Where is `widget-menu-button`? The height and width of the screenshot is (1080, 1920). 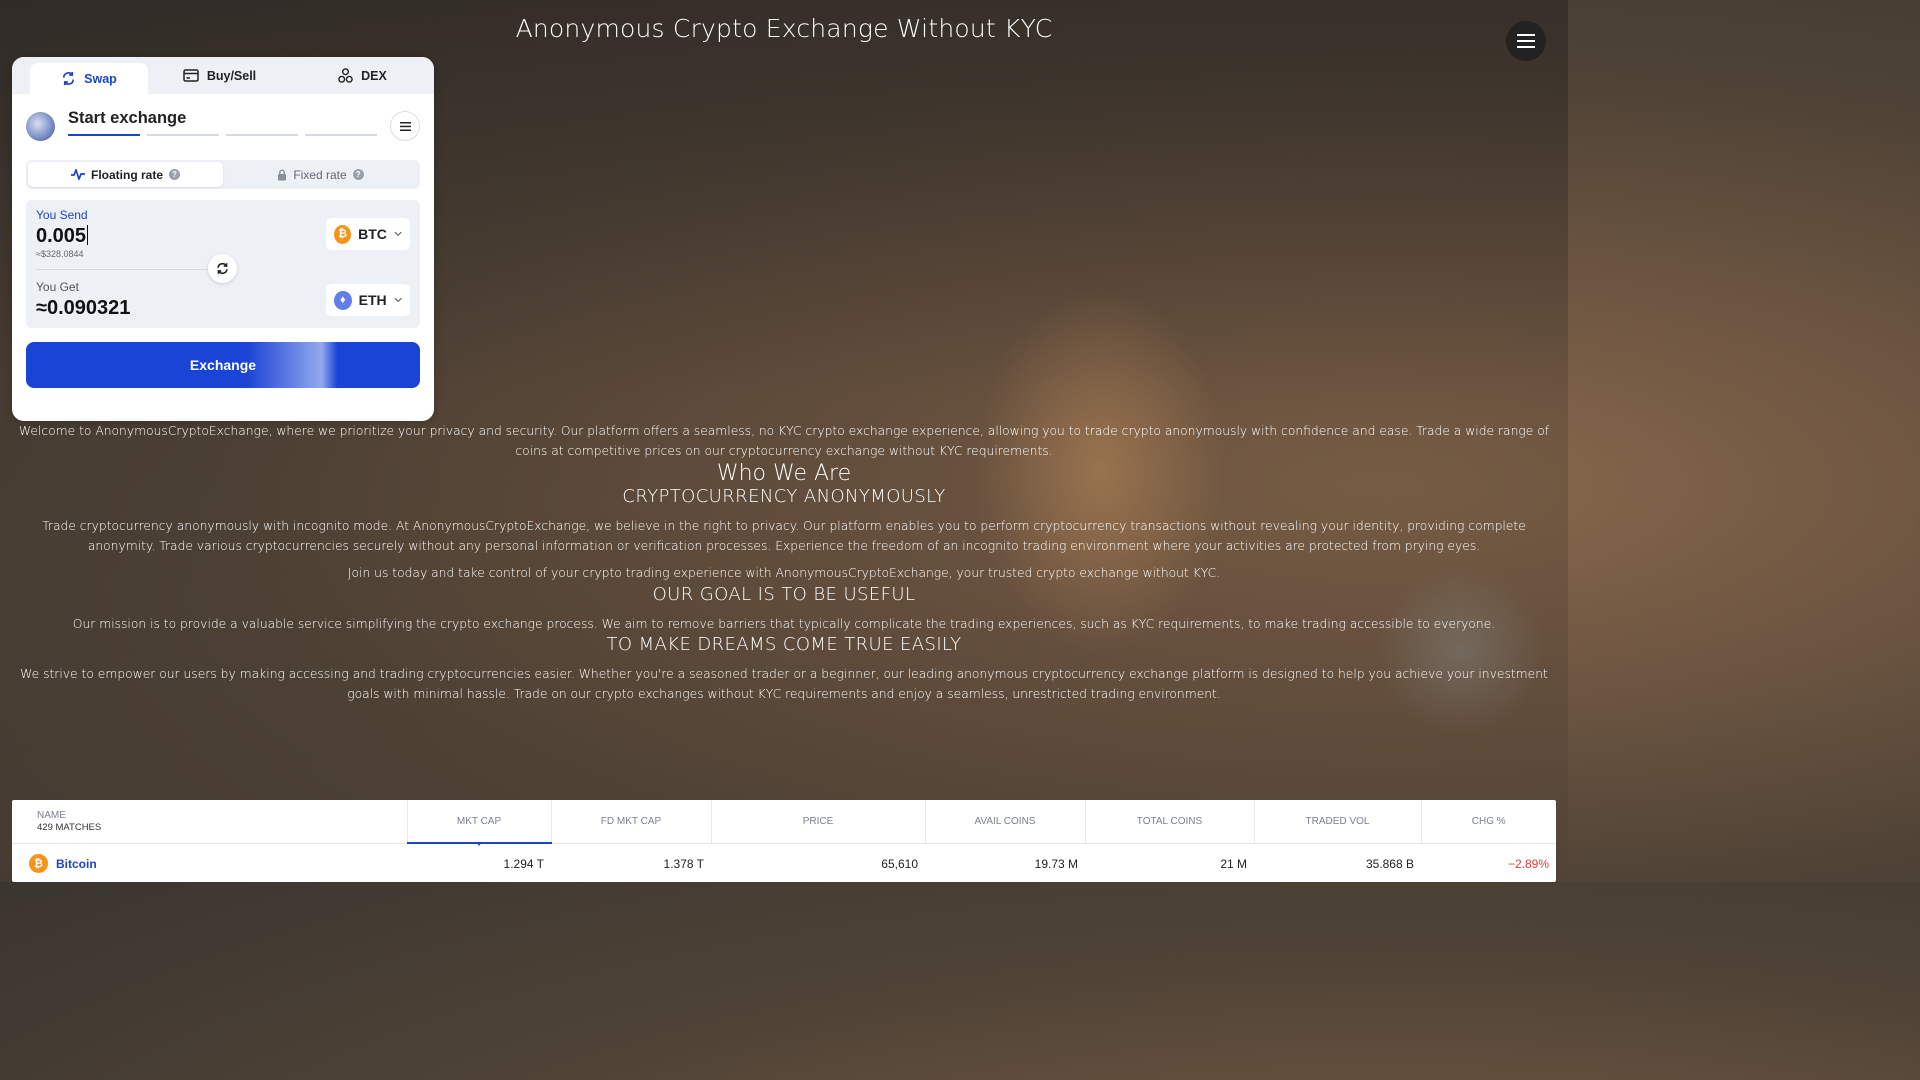
widget-menu-button is located at coordinates (405, 126).